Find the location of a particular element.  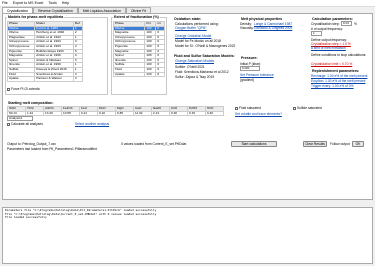

menu-help: Help is located at coordinates (65, 3).